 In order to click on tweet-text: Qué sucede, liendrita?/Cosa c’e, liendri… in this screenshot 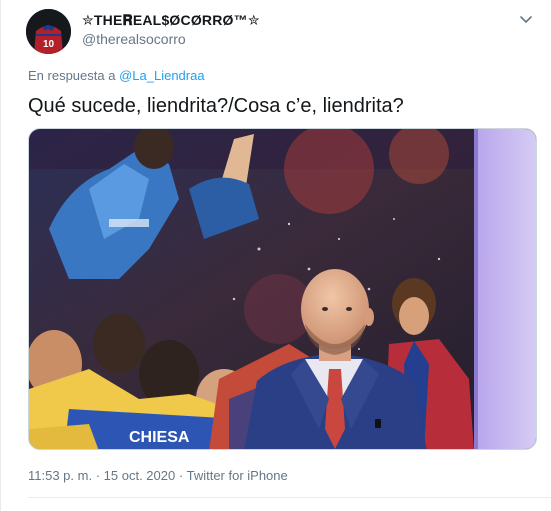, I will do `click(216, 106)`.